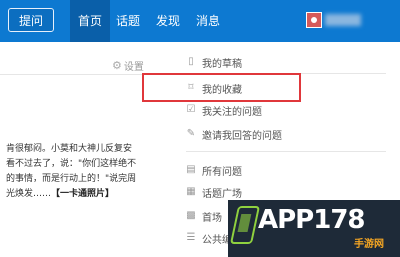  I want to click on menu-item-label: 首场, so click(212, 218).